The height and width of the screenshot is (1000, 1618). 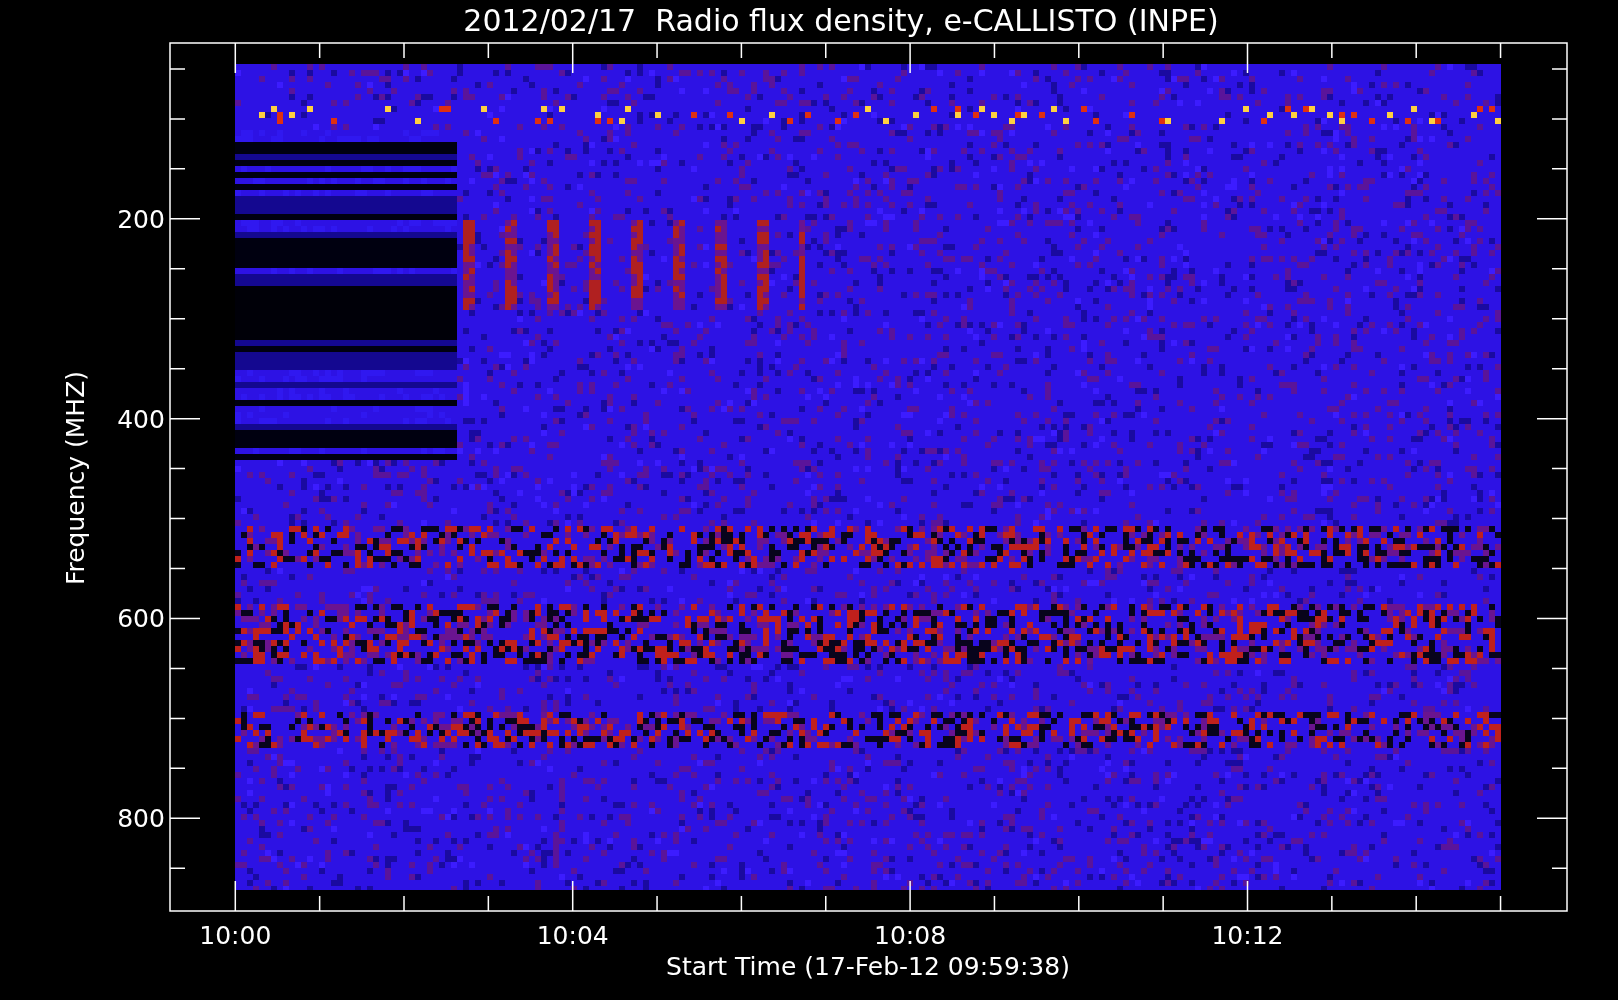 I want to click on y-axis-label: Frequency (MHZ), so click(x=75, y=478).